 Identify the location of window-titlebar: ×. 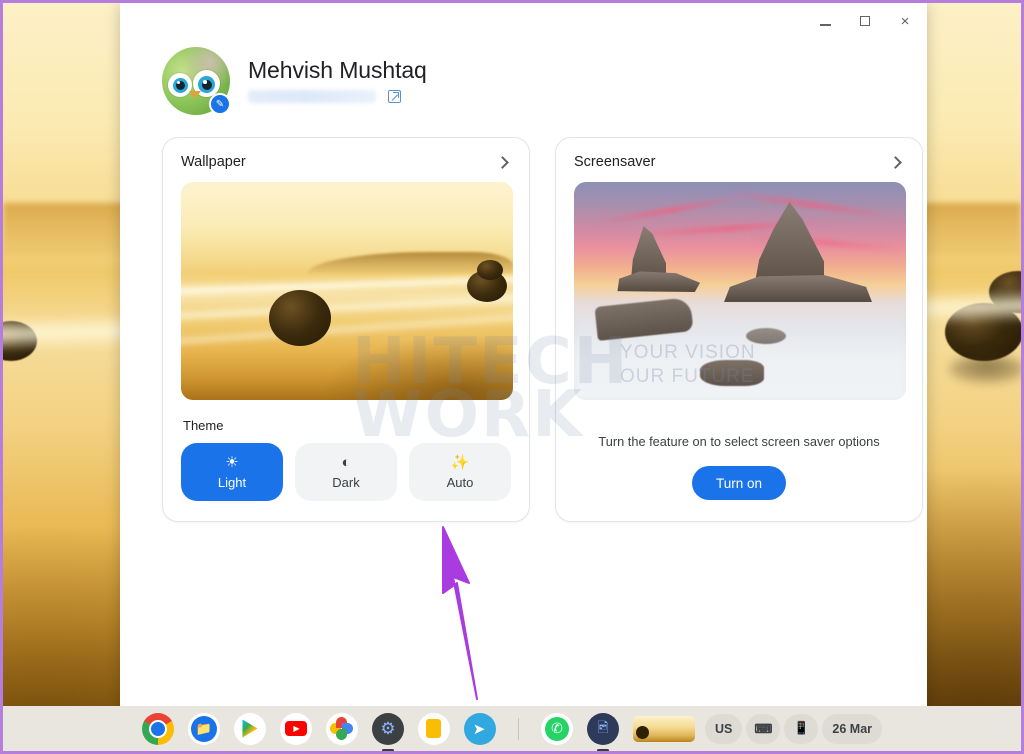
(523, 21).